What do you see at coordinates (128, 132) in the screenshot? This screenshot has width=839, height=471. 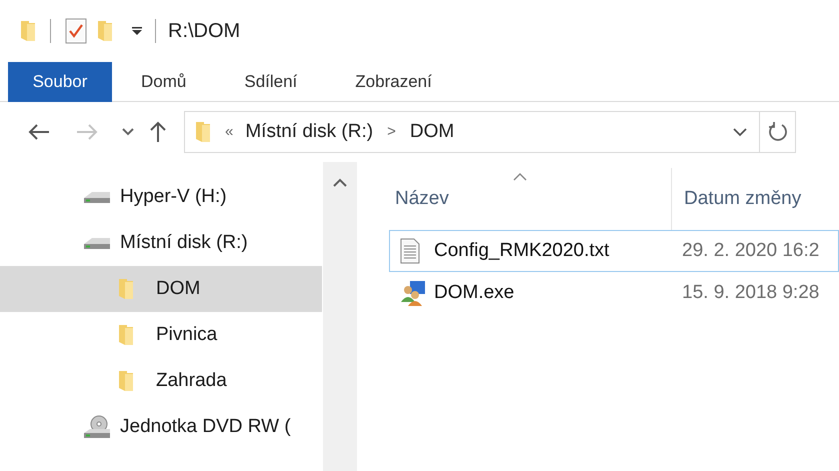 I see `recent-dropdown-icon` at bounding box center [128, 132].